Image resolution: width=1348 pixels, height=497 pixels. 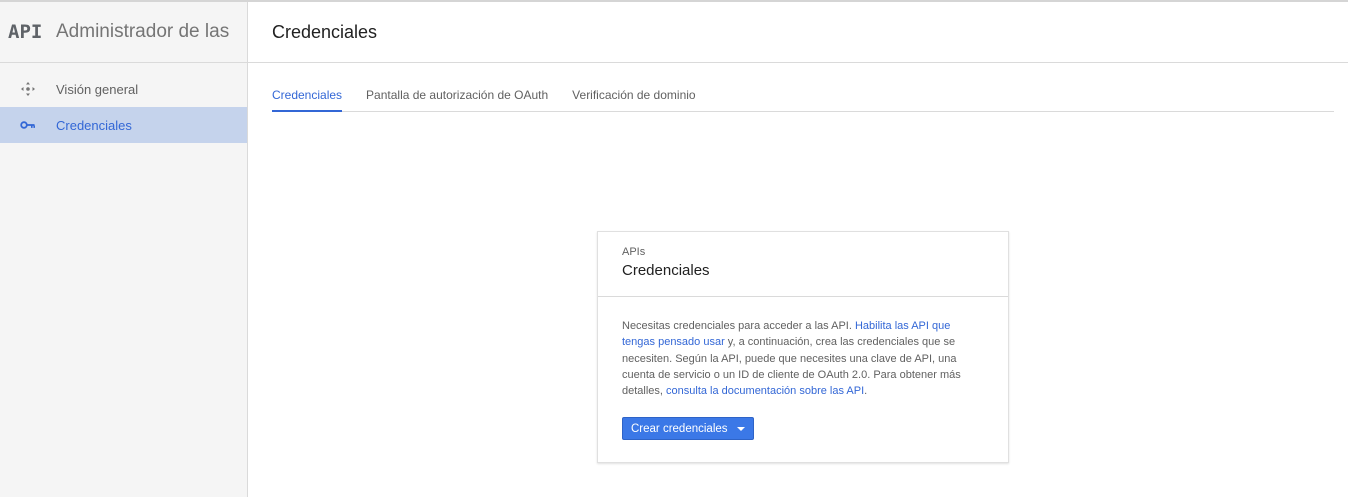 What do you see at coordinates (457, 95) in the screenshot?
I see `tab-oauth-consent: Pantalla de autorización de OAuth` at bounding box center [457, 95].